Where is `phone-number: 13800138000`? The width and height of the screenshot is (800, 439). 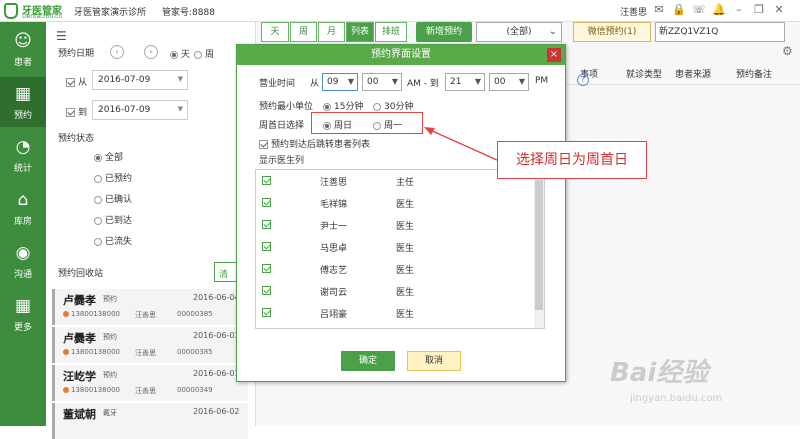 phone-number: 13800138000 is located at coordinates (95, 390).